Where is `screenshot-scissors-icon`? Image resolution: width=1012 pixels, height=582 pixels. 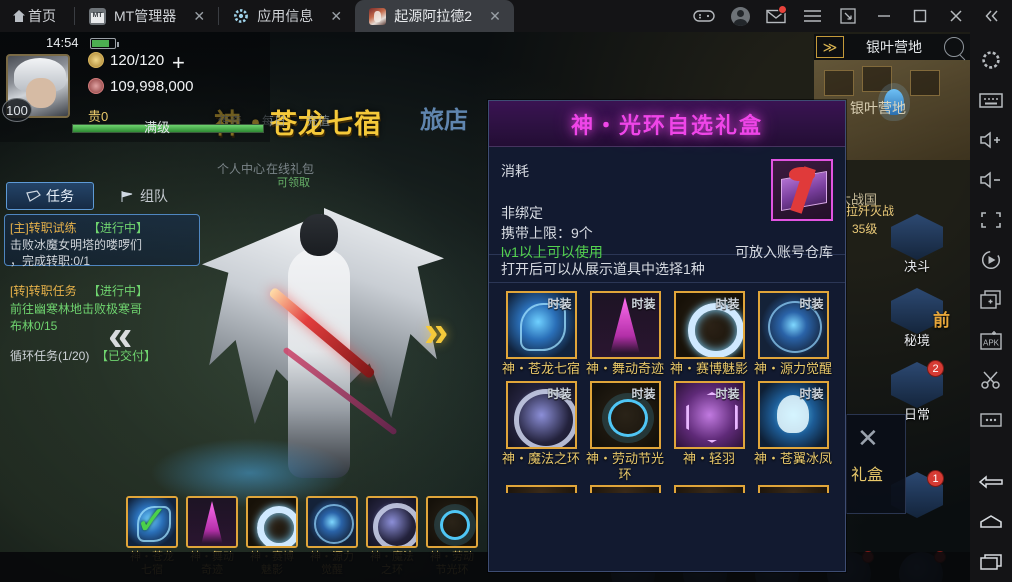
screenshot-scissors-icon is located at coordinates (991, 380).